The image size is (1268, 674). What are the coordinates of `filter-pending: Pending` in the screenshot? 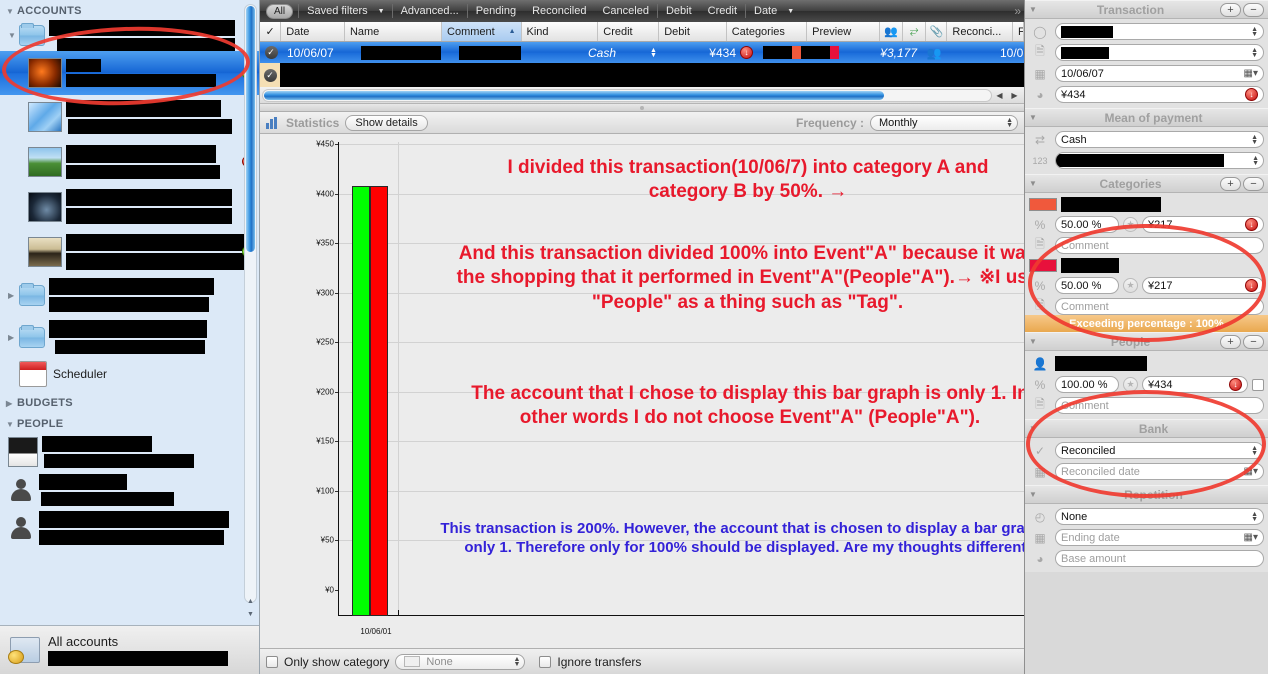 It's located at (496, 11).